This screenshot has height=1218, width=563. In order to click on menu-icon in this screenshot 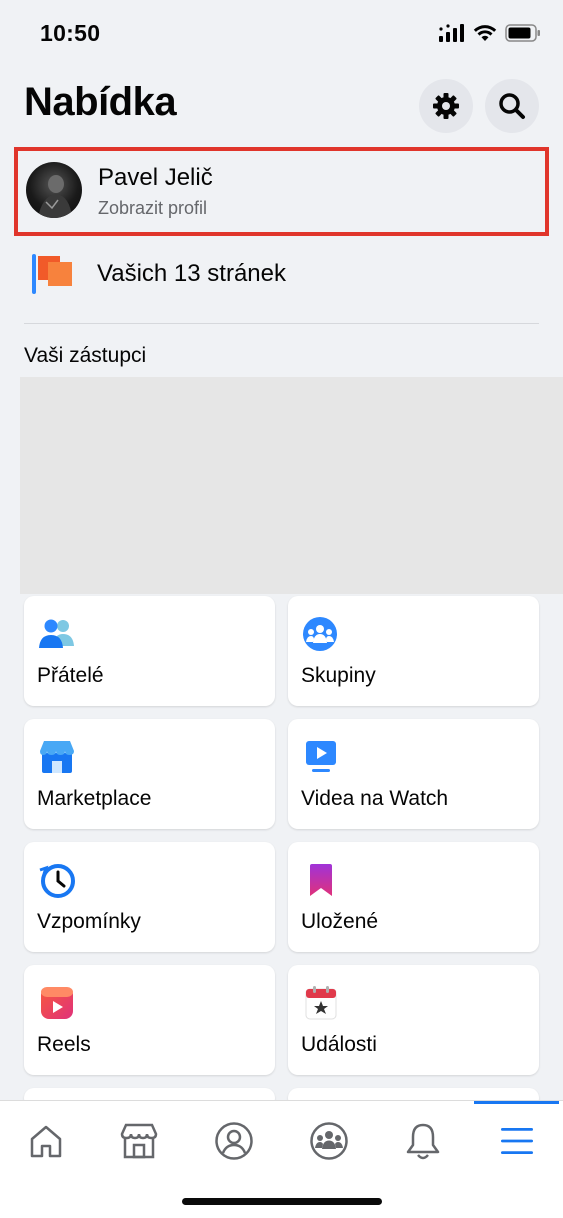, I will do `click(517, 1141)`.